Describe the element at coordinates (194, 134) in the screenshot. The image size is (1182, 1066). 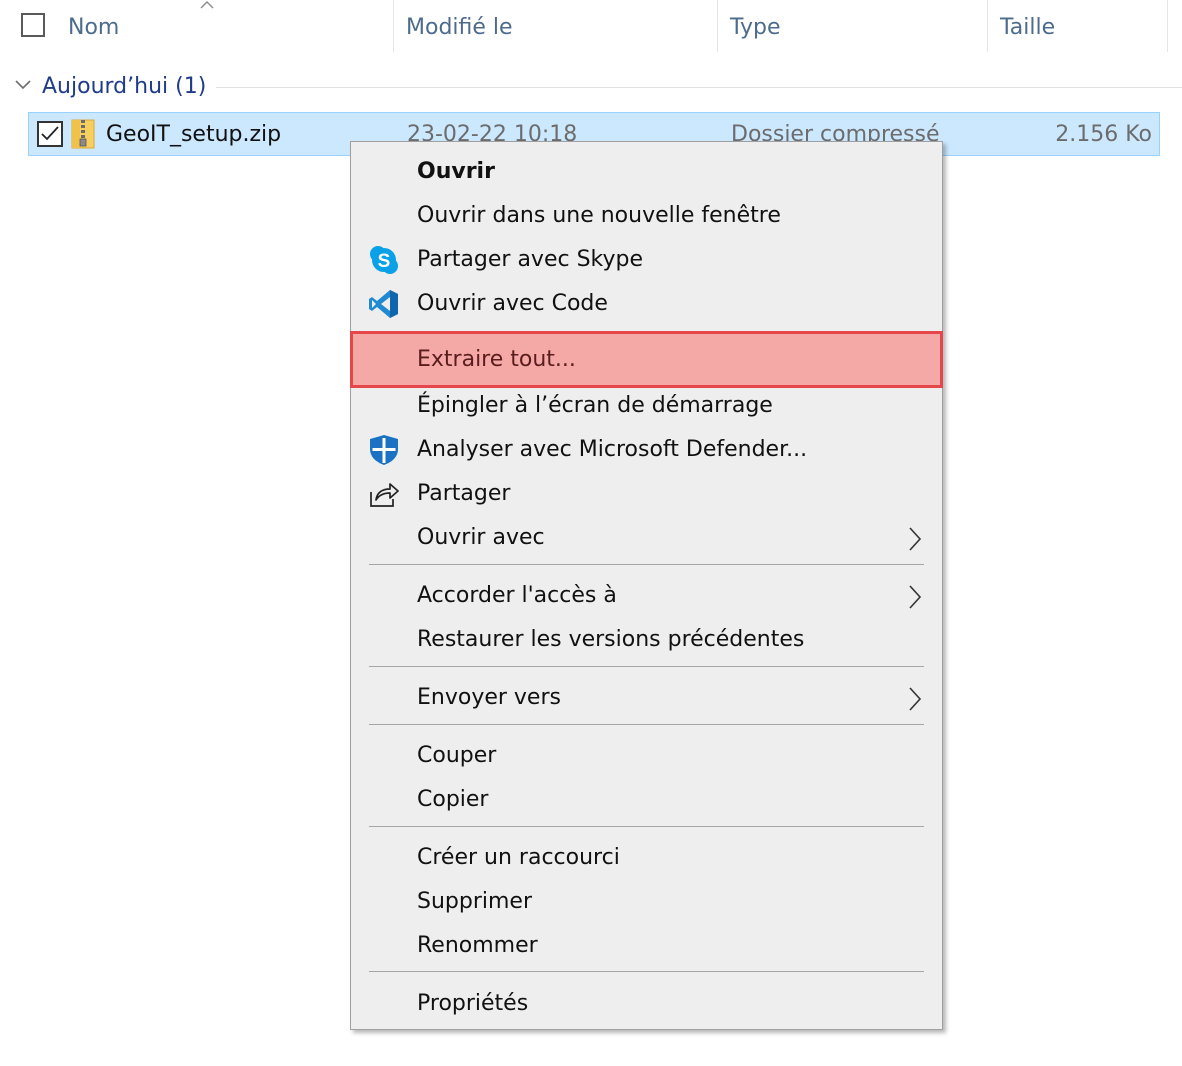
I see `file-name: GeoIT_setup.zip` at that location.